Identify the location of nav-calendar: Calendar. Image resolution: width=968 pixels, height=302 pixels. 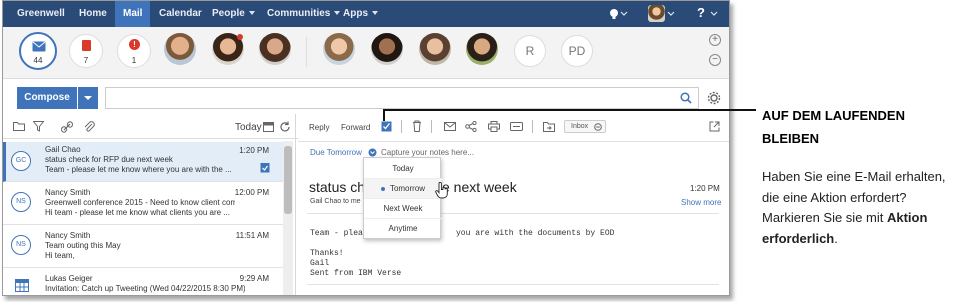
(180, 14).